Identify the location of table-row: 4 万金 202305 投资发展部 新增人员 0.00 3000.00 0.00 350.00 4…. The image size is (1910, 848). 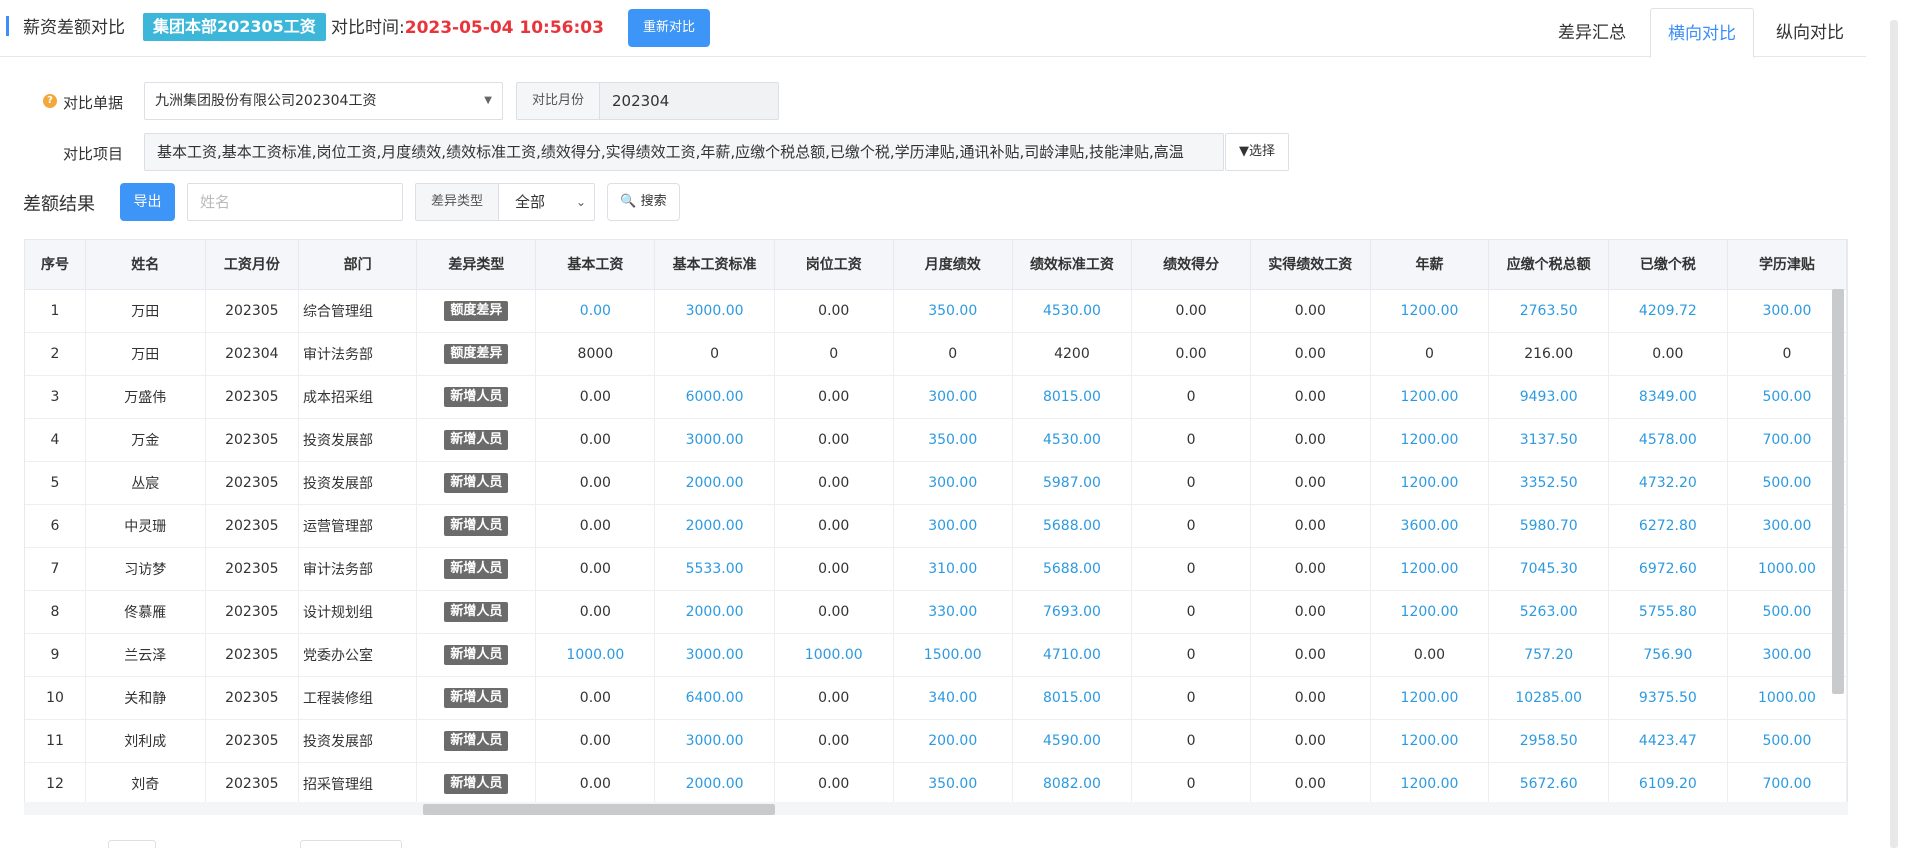
(936, 440).